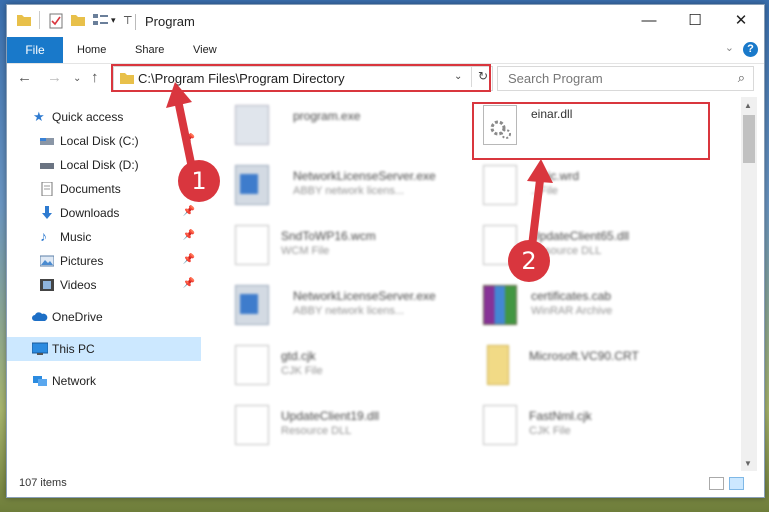 Image resolution: width=769 pixels, height=512 pixels. What do you see at coordinates (199, 181) in the screenshot?
I see `step-1-badge: 1` at bounding box center [199, 181].